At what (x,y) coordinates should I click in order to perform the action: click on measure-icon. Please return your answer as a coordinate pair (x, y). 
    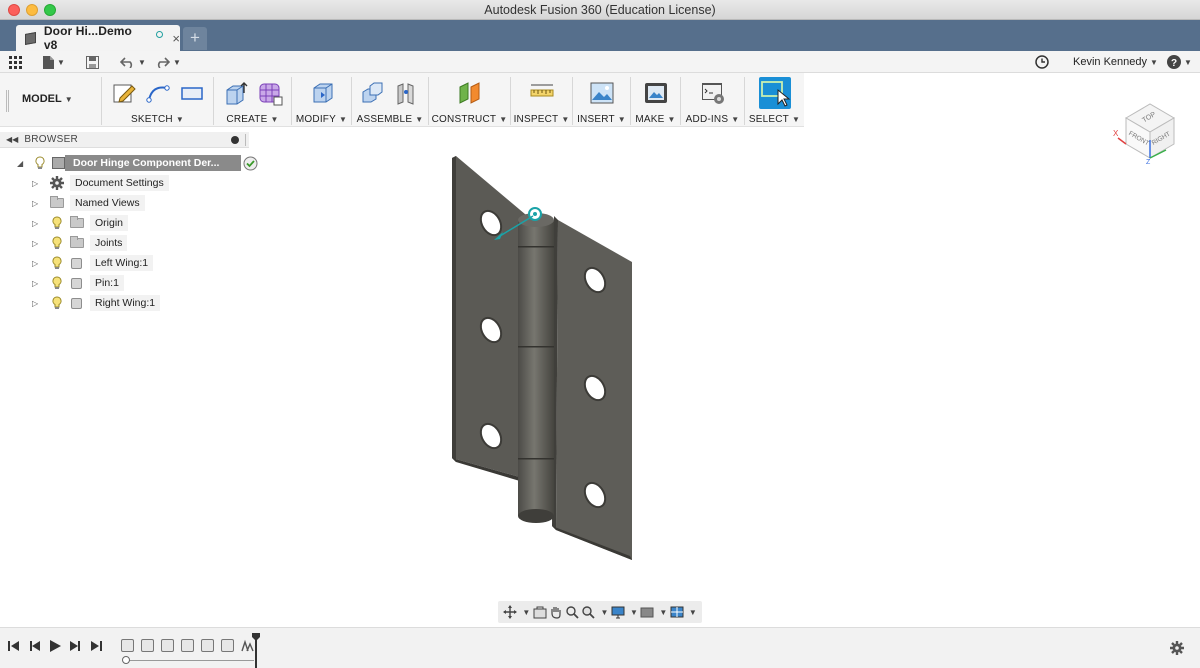
    Looking at the image, I should click on (542, 93).